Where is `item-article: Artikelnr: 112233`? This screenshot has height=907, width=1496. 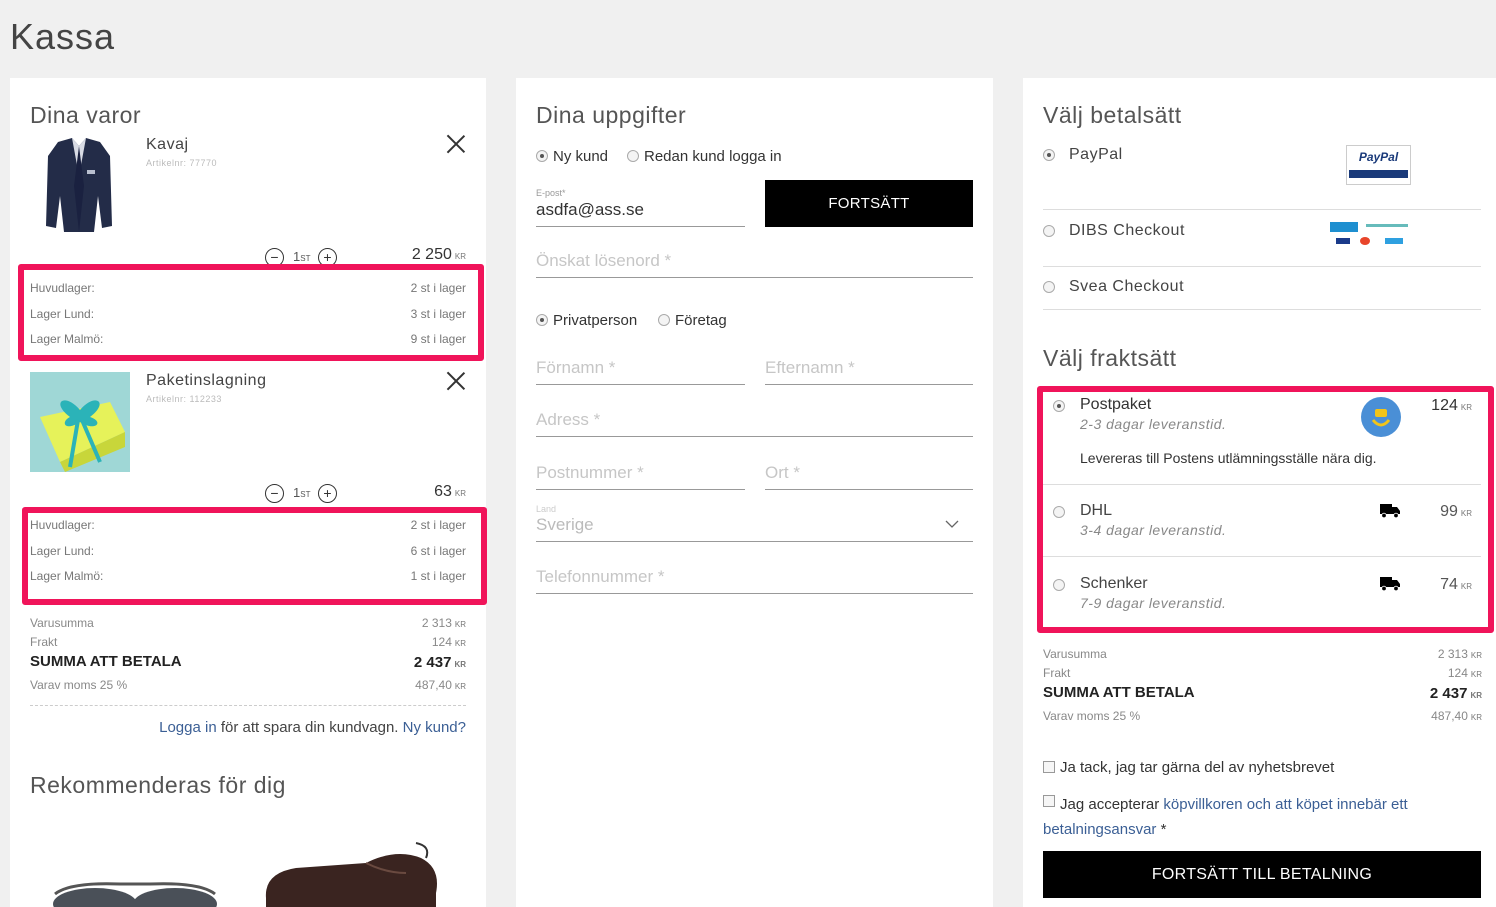 item-article: Artikelnr: 112233 is located at coordinates (184, 399).